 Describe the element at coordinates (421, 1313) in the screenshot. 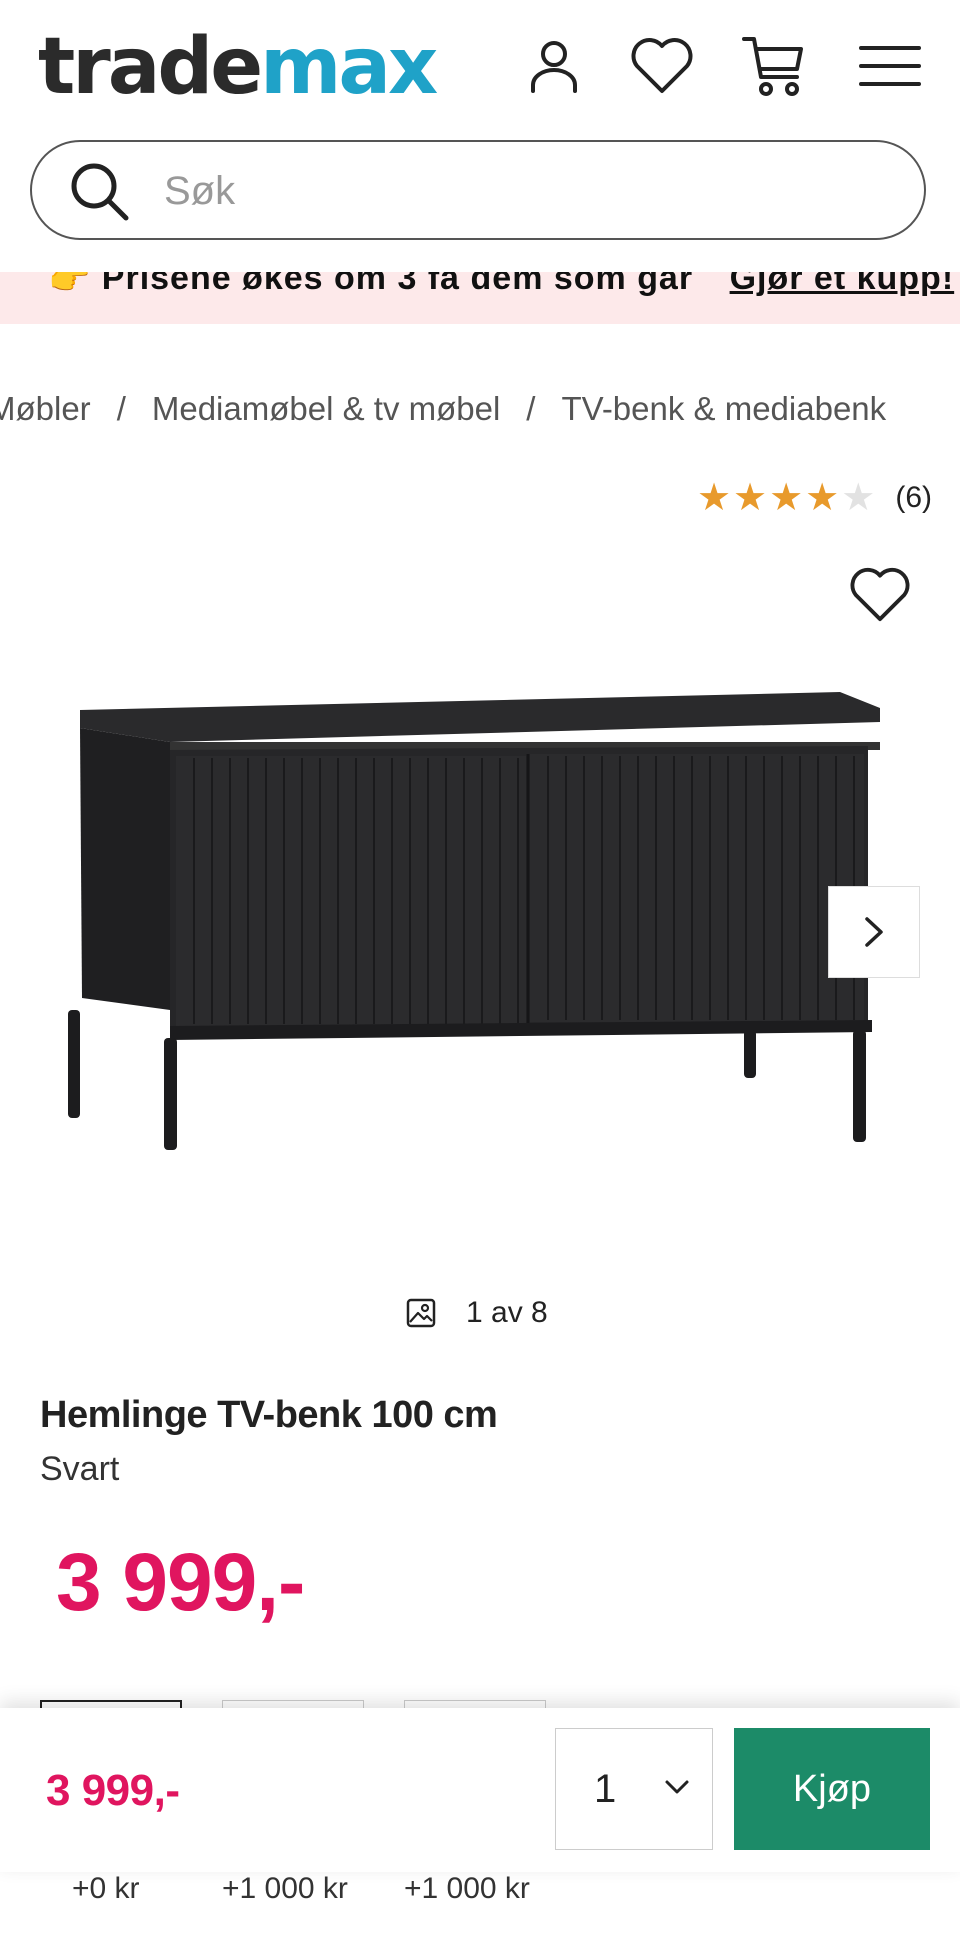

I see `image-icon` at that location.